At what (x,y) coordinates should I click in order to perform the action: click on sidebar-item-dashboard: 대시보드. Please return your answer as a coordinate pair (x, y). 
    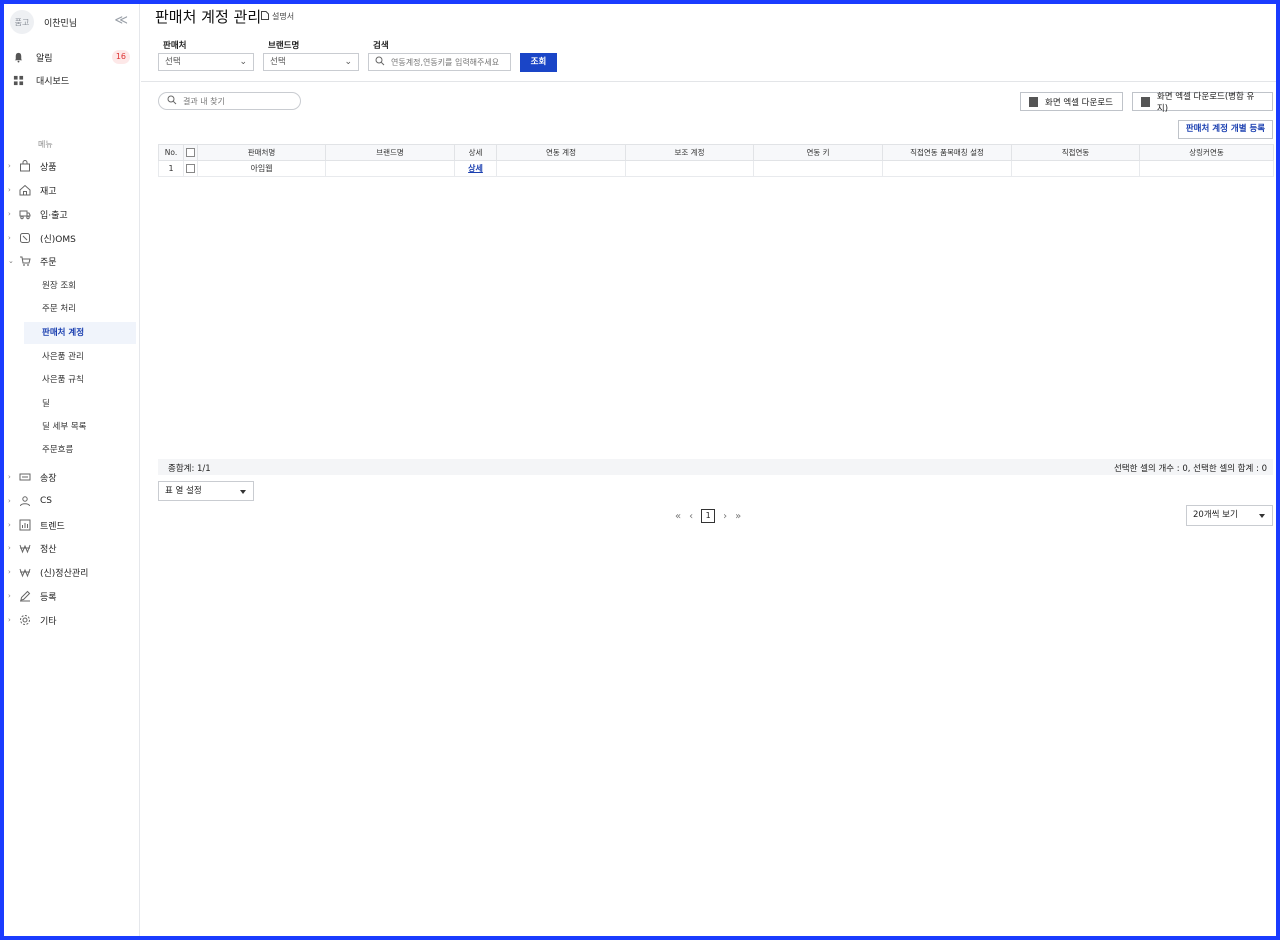
    Looking at the image, I should click on (73, 80).